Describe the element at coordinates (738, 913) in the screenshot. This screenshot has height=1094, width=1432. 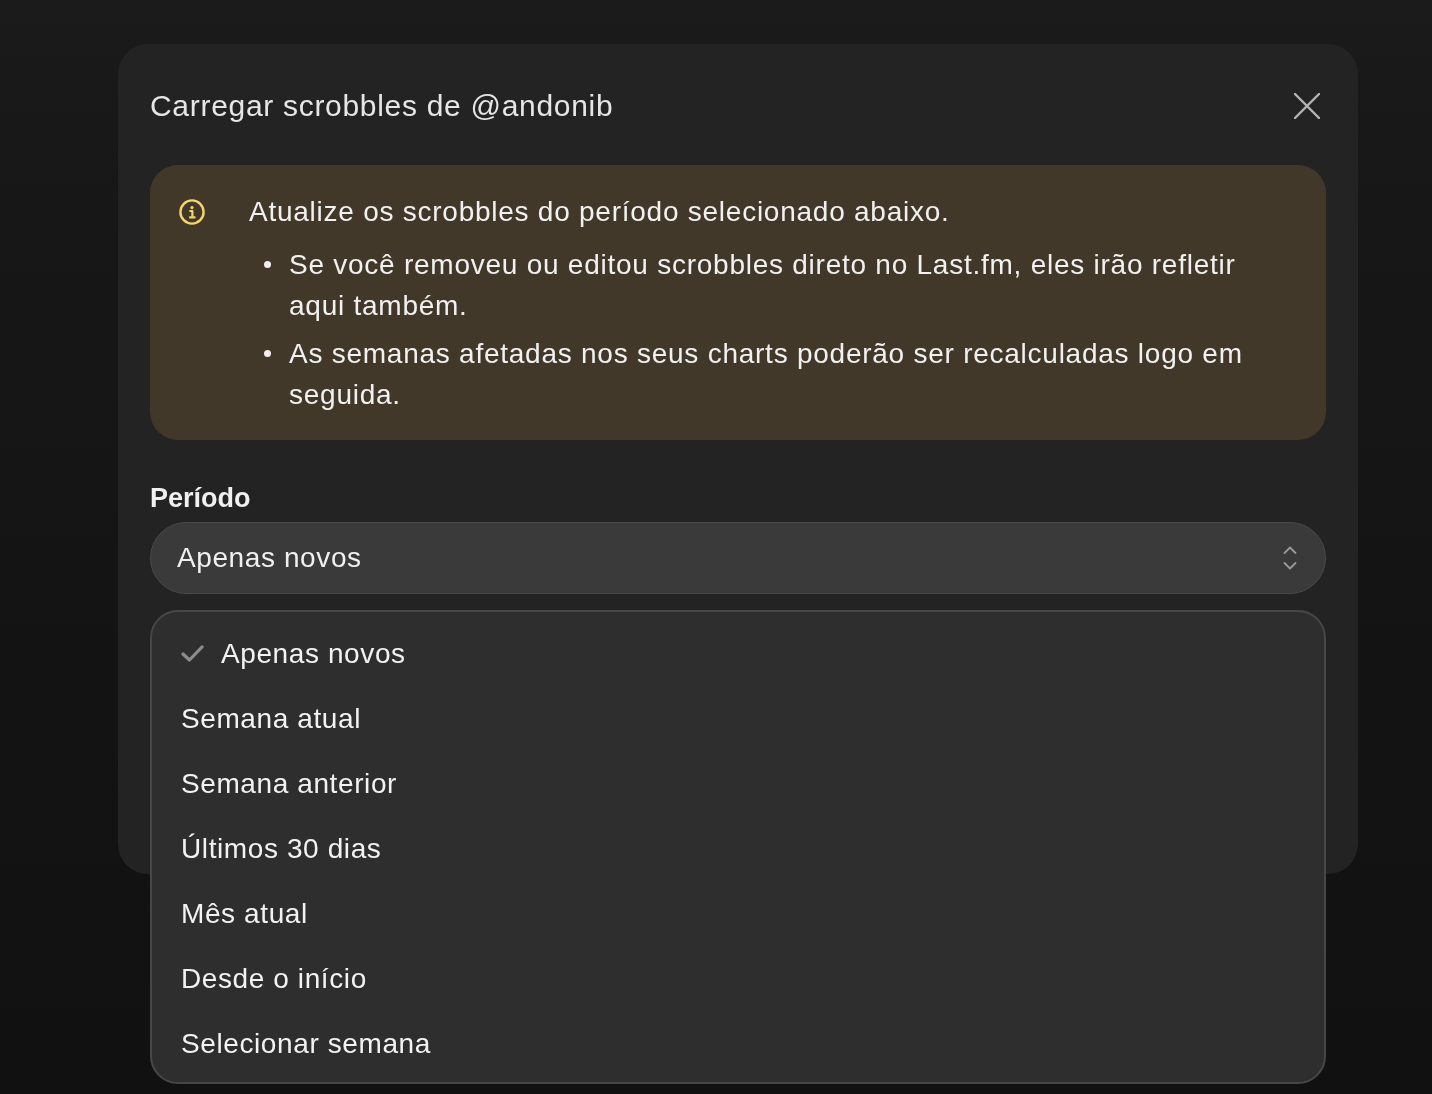
I see `dropdown-option: Mês atual` at that location.